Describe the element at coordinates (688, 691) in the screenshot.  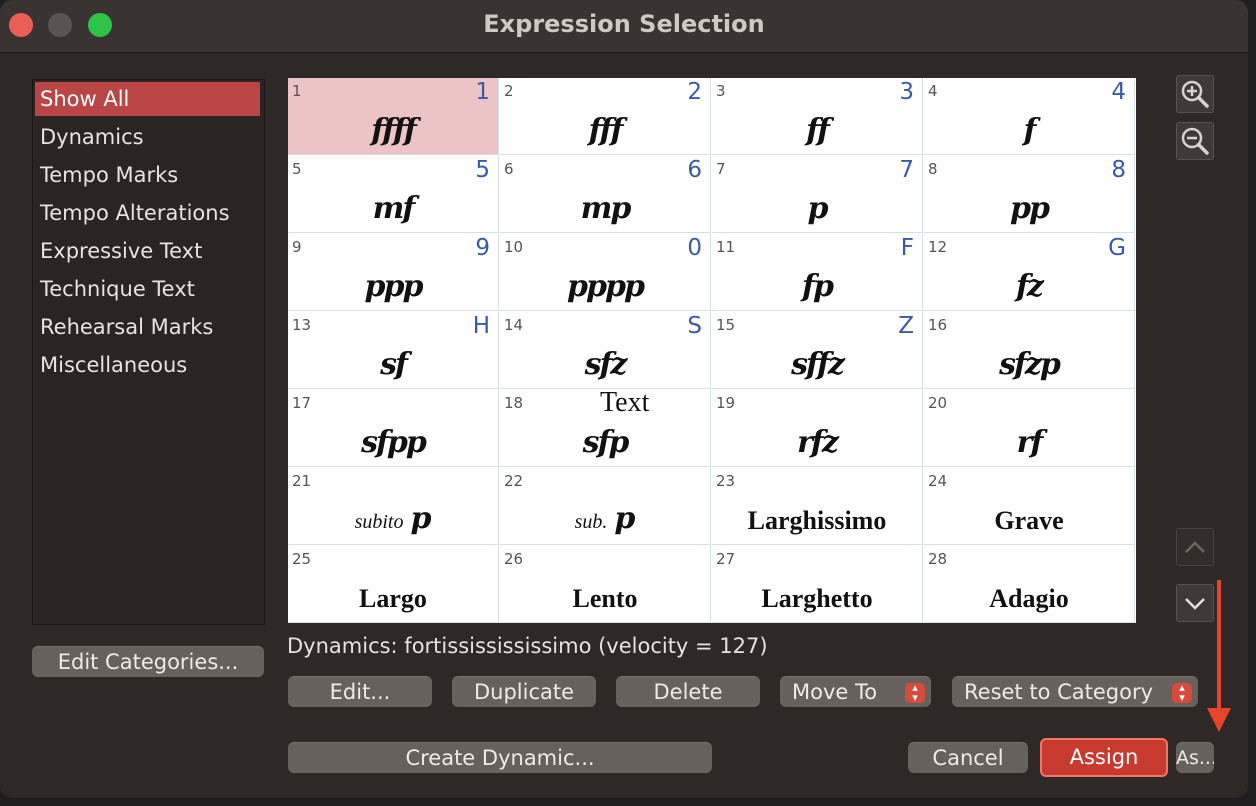
I see `delete-button: Delete` at that location.